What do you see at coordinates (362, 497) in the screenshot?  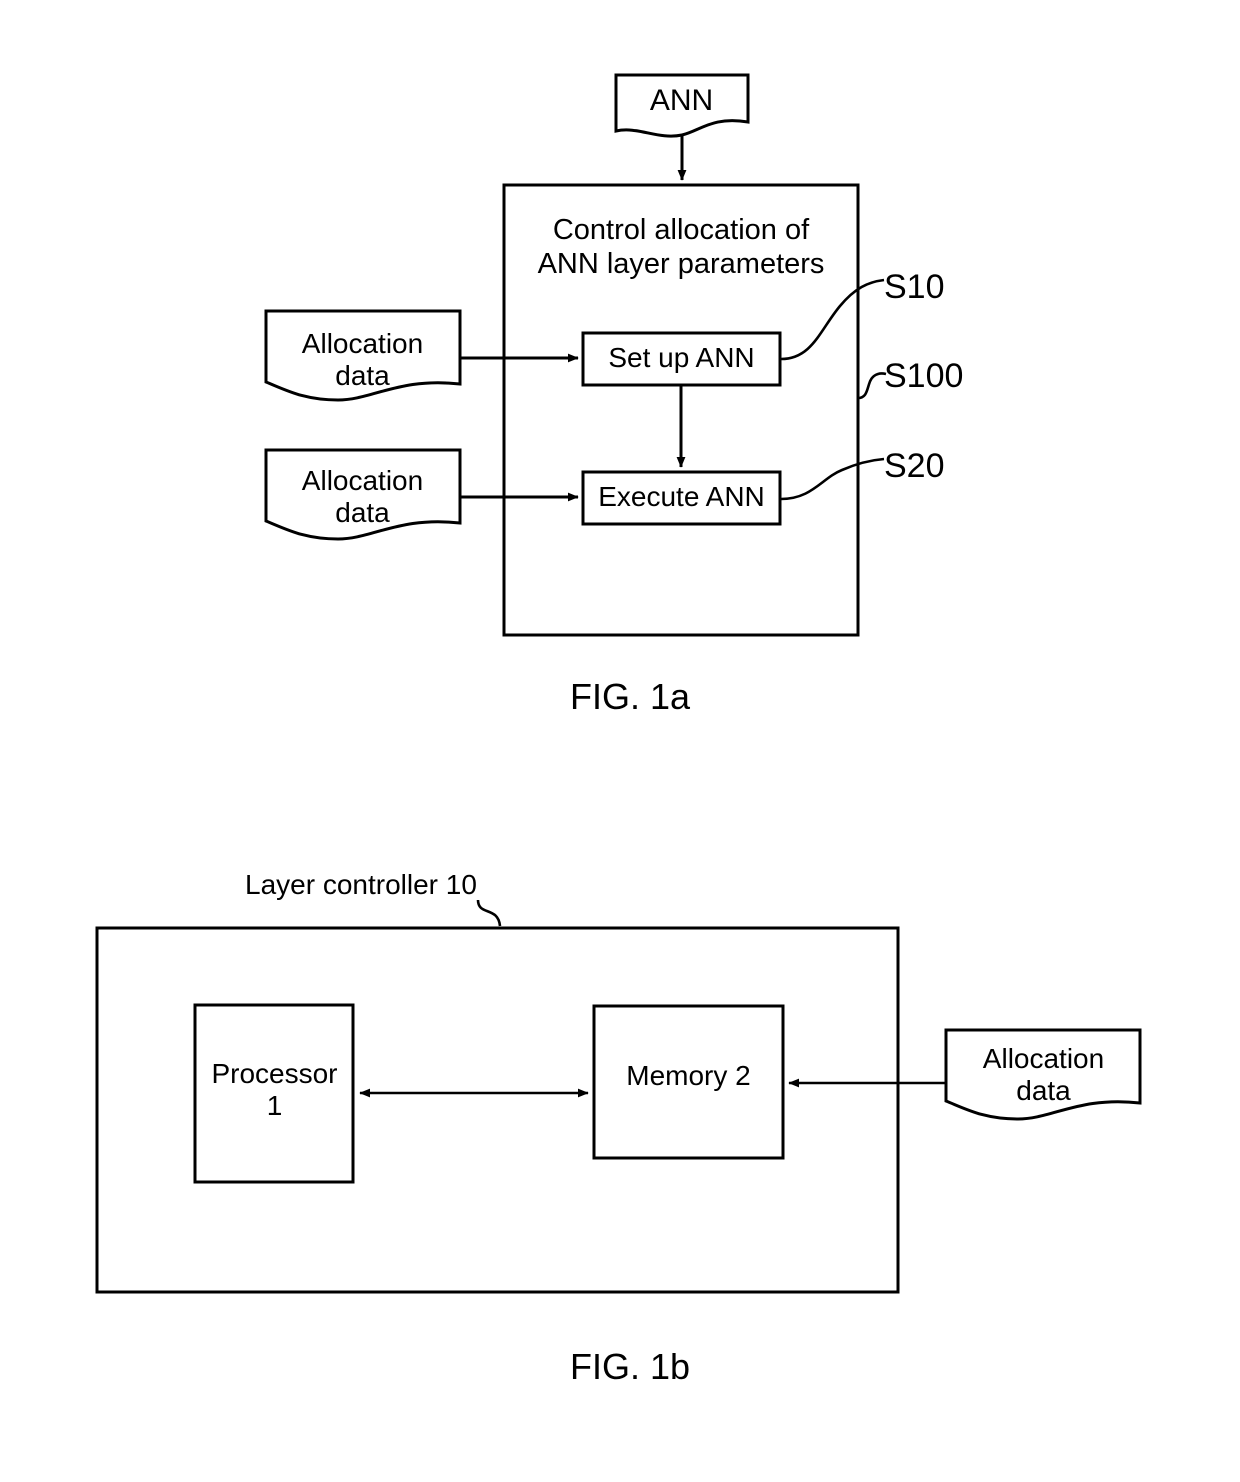 I see `allocation-data-bottom-label: Allocation data` at bounding box center [362, 497].